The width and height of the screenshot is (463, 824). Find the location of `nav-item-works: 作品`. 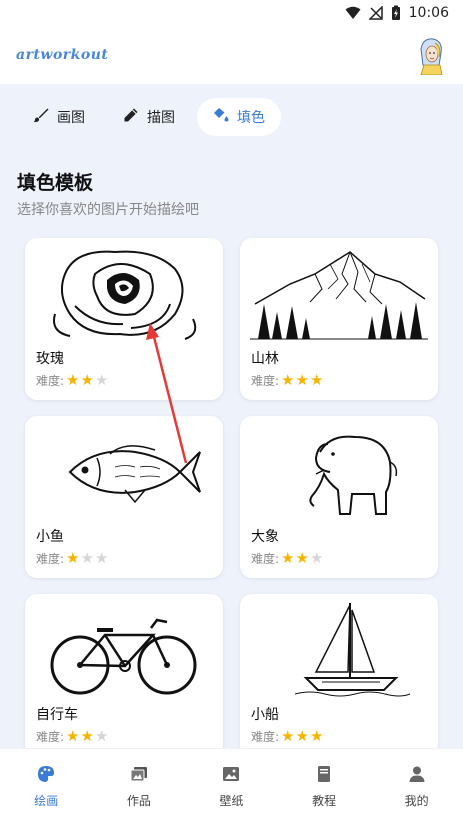

nav-item-works: 作品 is located at coordinates (139, 786).